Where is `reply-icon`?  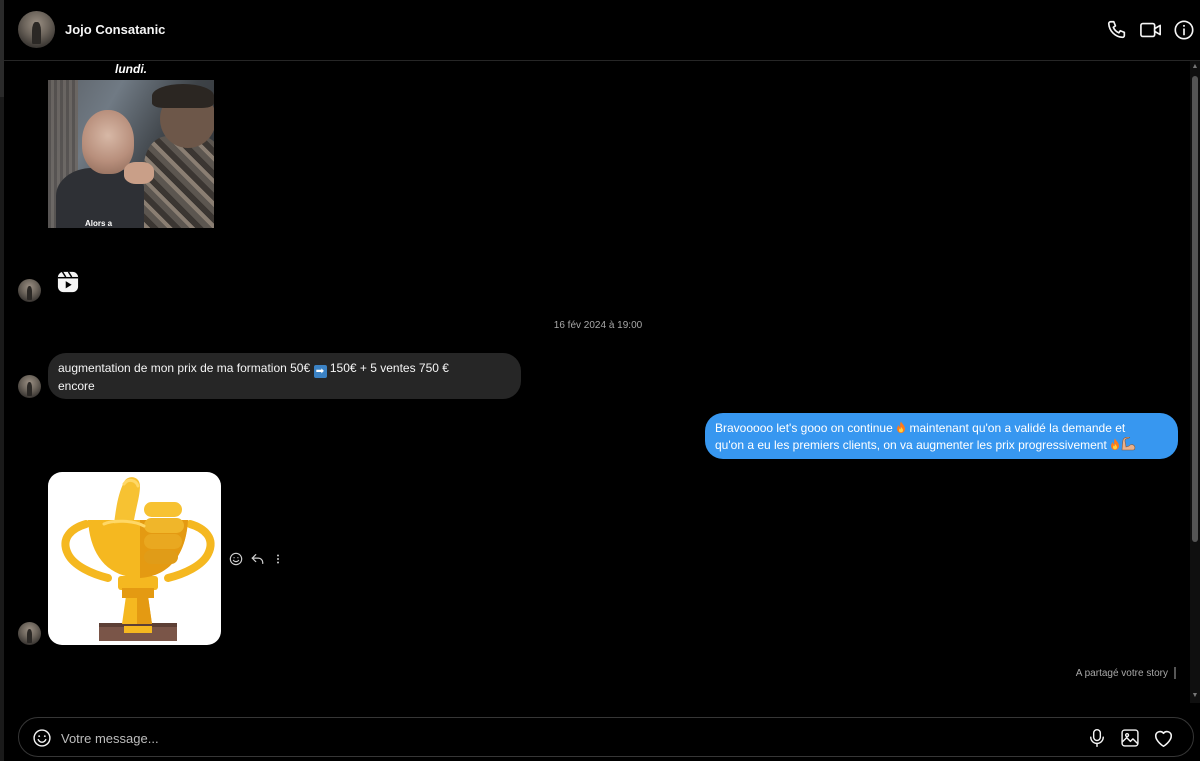 reply-icon is located at coordinates (257, 559).